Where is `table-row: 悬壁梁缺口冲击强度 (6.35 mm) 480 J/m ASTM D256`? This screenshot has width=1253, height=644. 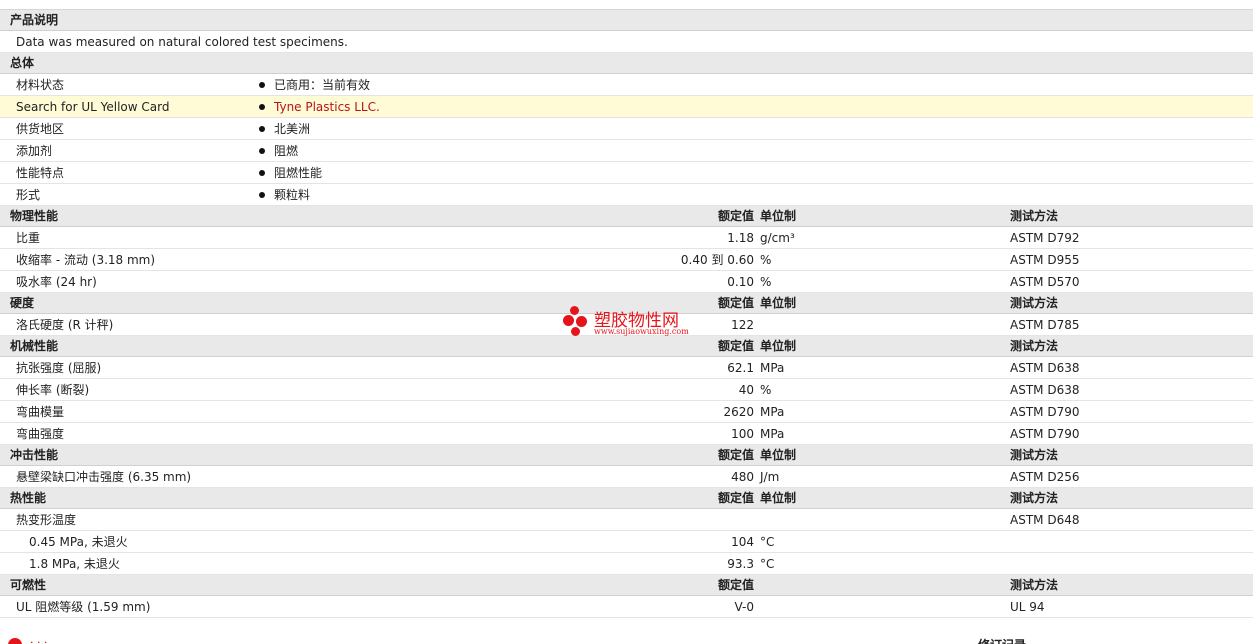 table-row: 悬壁梁缺口冲击强度 (6.35 mm) 480 J/m ASTM D256 is located at coordinates (626, 477).